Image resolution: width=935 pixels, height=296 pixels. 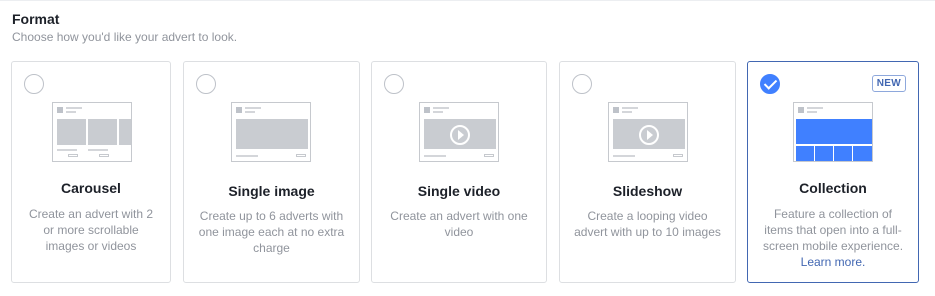 What do you see at coordinates (271, 132) in the screenshot?
I see `single-image-illustration-icon` at bounding box center [271, 132].